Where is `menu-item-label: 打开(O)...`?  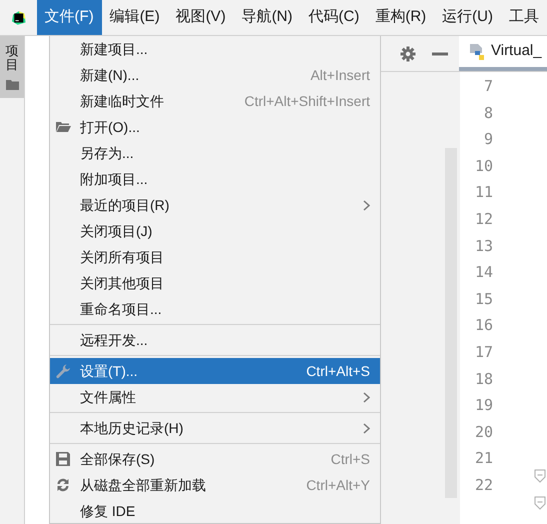 menu-item-label: 打开(O)... is located at coordinates (110, 127).